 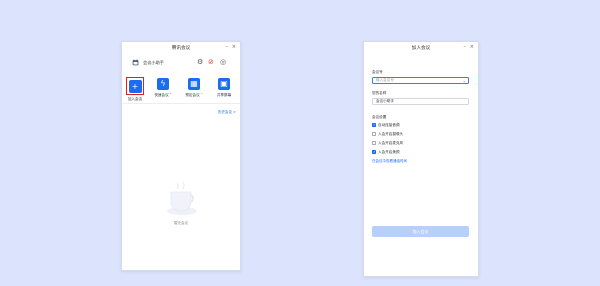 I want to click on meeting-id-placeholder: 输入会议号, so click(x=385, y=80).